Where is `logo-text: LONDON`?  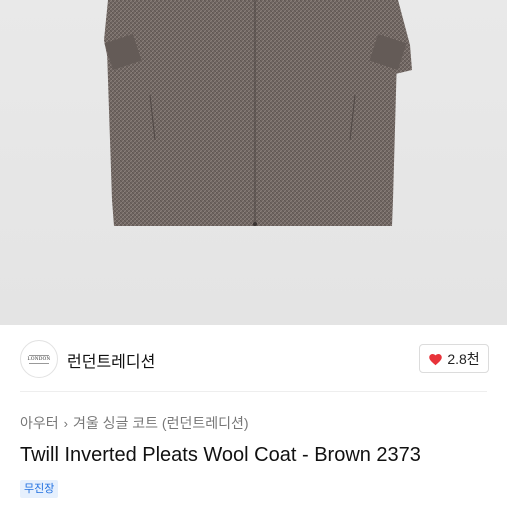
logo-text: LONDON is located at coordinates (39, 359).